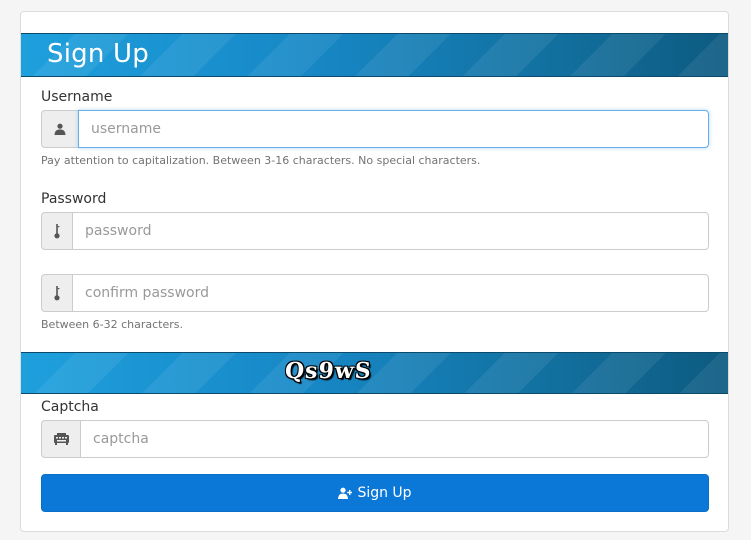  Describe the element at coordinates (384, 493) in the screenshot. I see `sign-up-label: Sign Up` at that location.